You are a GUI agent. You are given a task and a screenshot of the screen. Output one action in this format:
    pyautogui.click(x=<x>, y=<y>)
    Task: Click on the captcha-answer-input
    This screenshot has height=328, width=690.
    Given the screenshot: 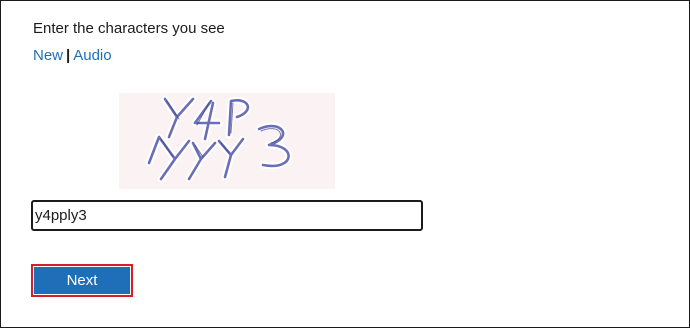 What is the action you would take?
    pyautogui.click(x=227, y=215)
    